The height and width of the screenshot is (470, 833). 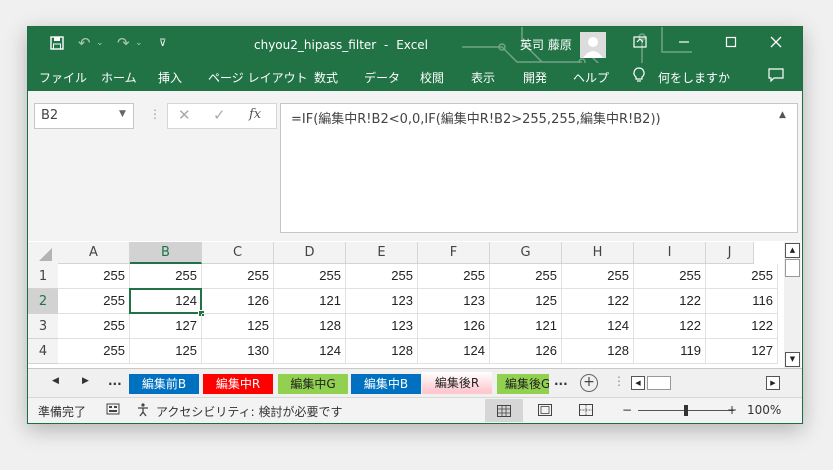 What do you see at coordinates (638, 383) in the screenshot?
I see `hscroll-left-icon: ◀` at bounding box center [638, 383].